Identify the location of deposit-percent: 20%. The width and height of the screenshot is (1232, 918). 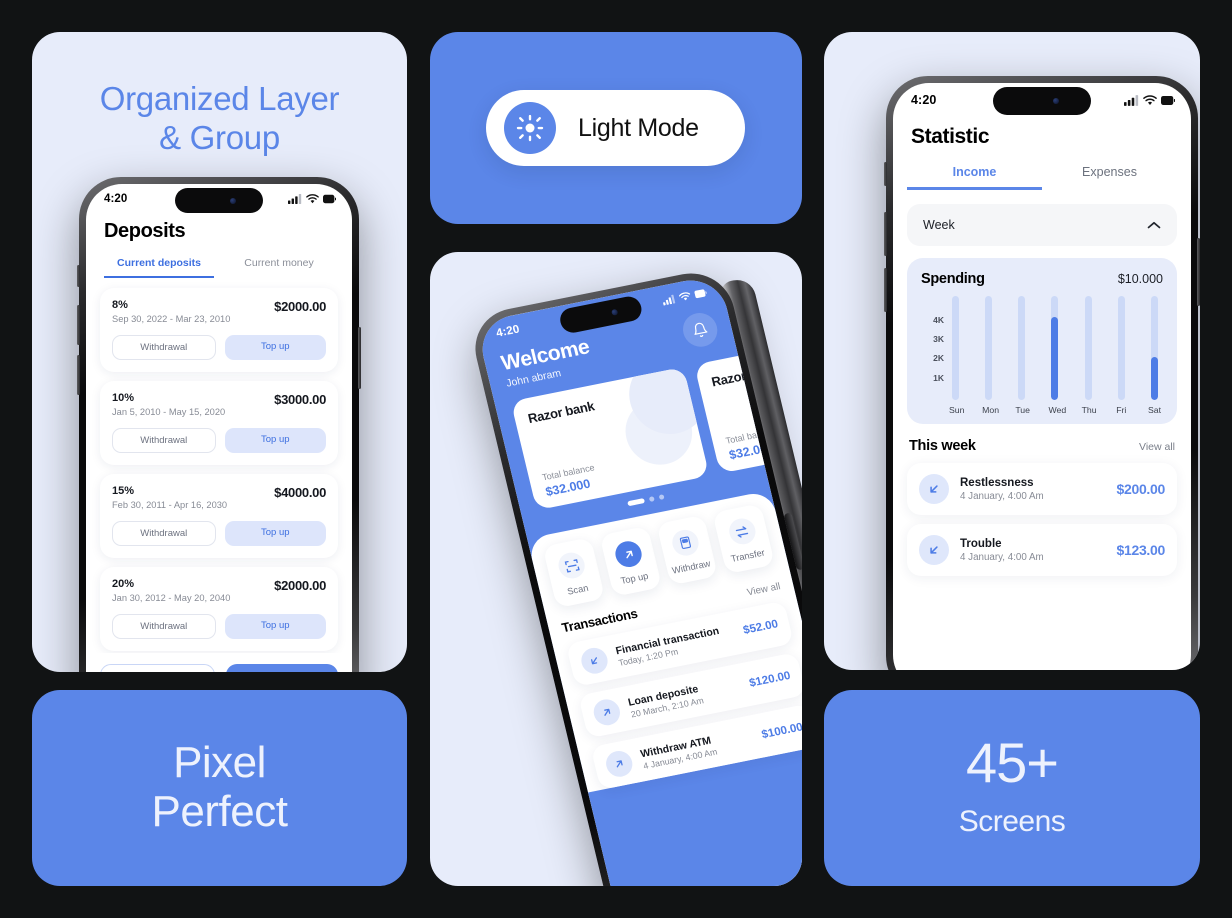
(123, 584).